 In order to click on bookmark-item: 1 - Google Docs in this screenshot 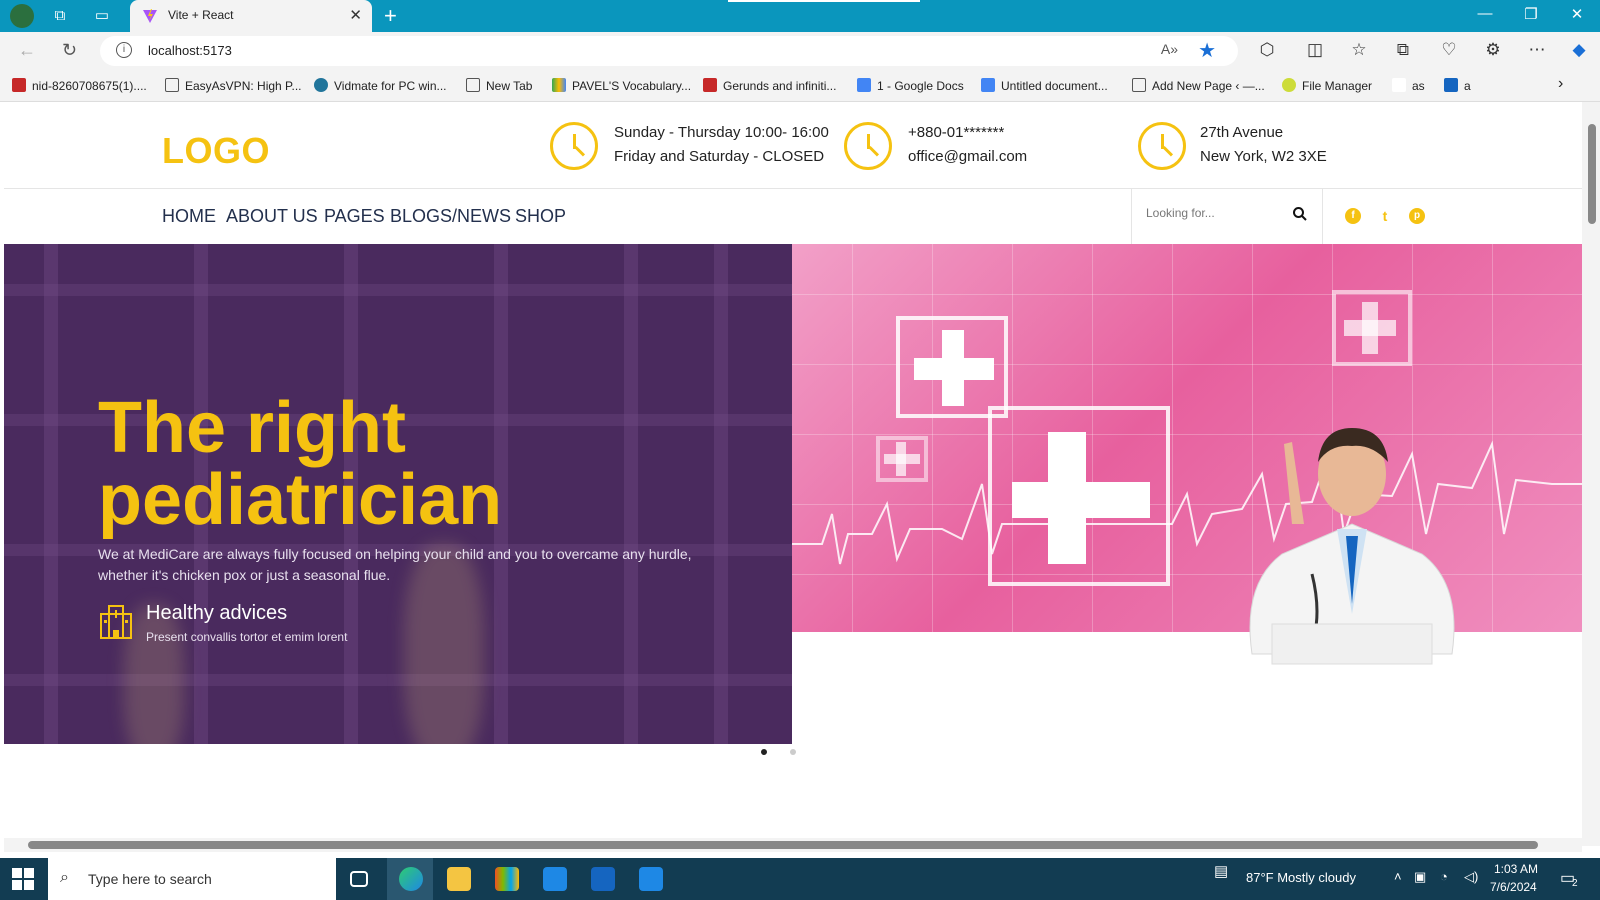, I will do `click(910, 85)`.